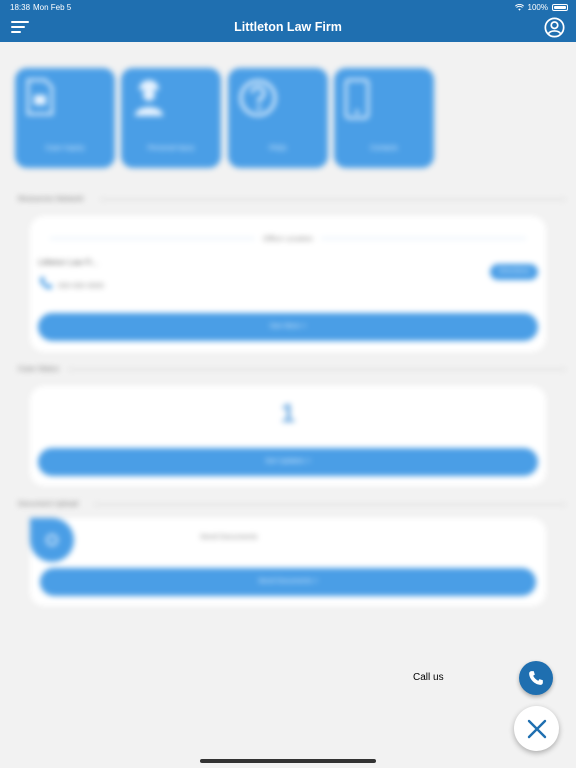  I want to click on case-status-card: 1 Get Updates >, so click(288, 436).